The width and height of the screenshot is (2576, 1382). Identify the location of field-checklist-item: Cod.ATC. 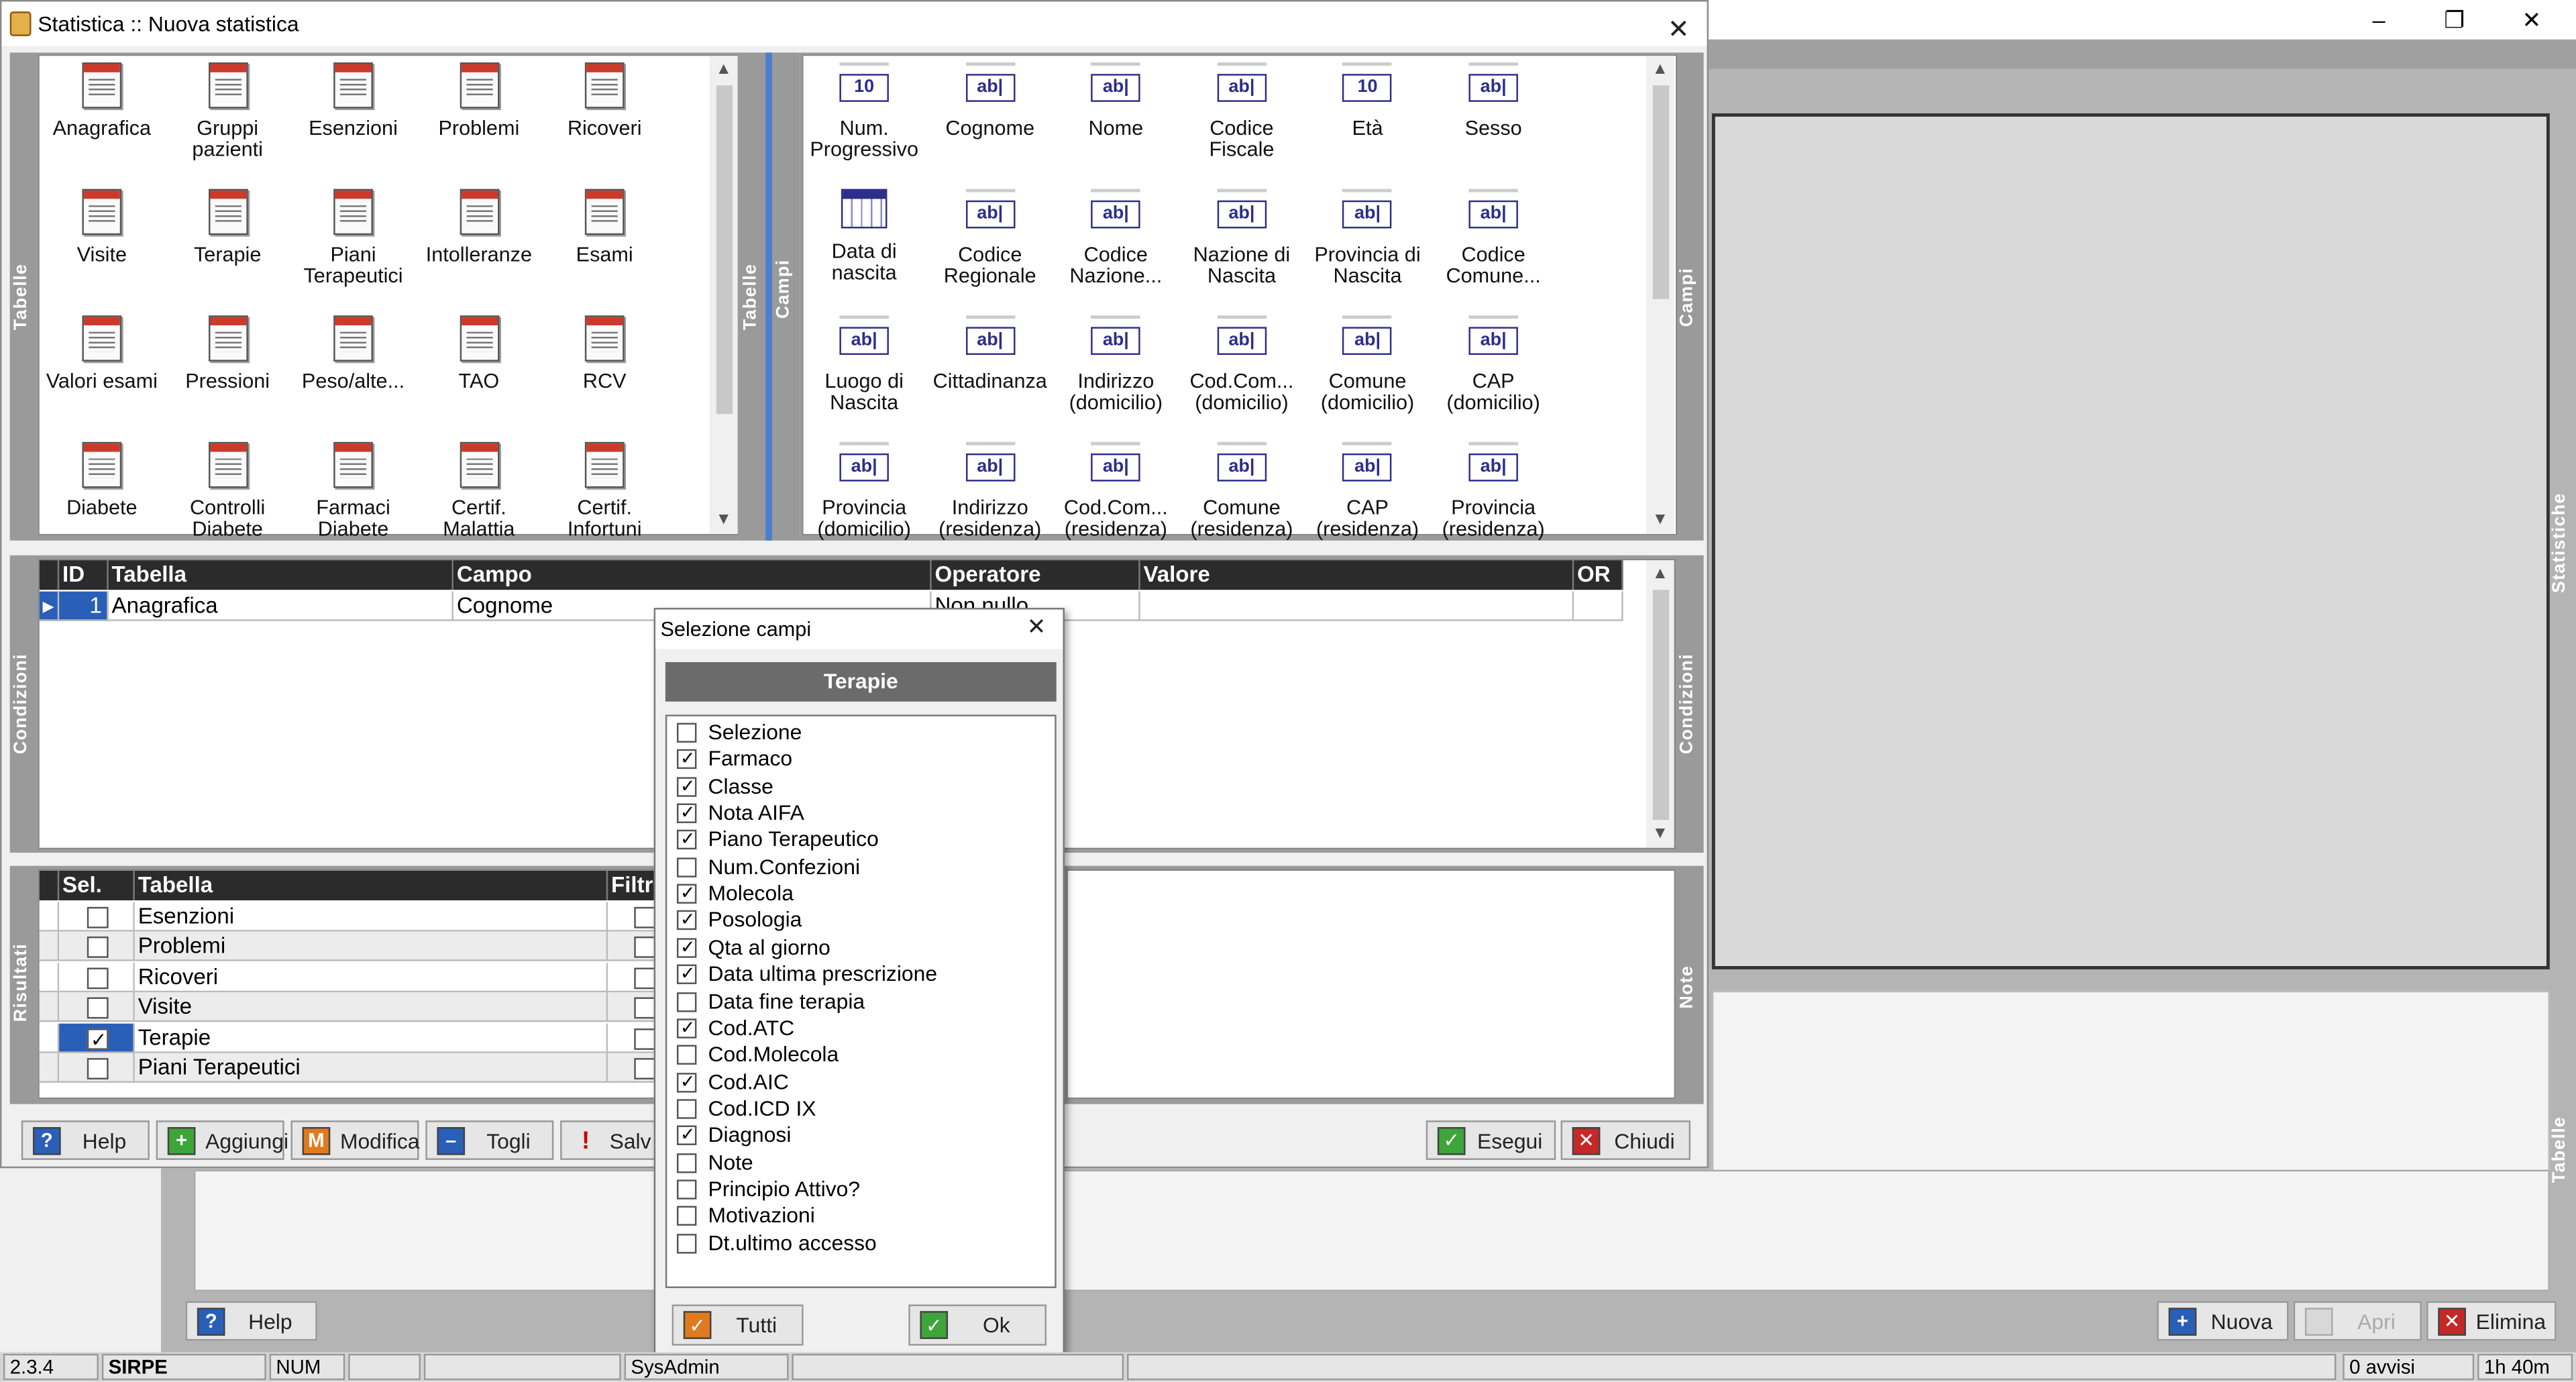
(735, 1028).